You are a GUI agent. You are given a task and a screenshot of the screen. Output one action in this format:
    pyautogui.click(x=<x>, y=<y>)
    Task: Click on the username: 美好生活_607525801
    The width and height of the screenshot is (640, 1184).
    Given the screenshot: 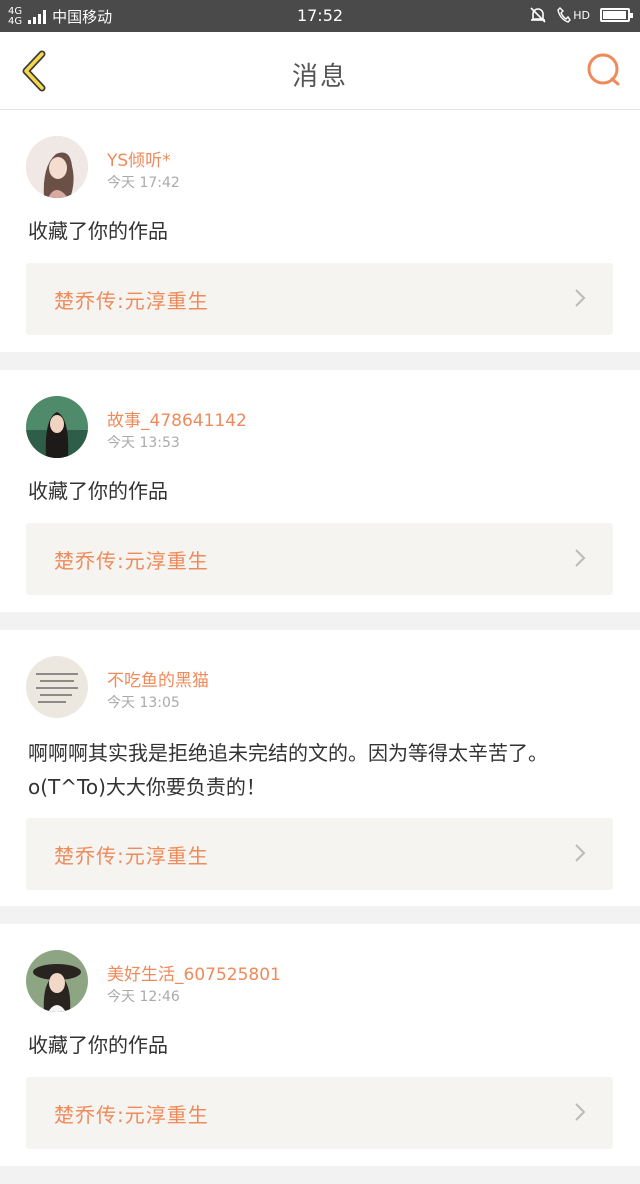 What is the action you would take?
    pyautogui.click(x=194, y=972)
    